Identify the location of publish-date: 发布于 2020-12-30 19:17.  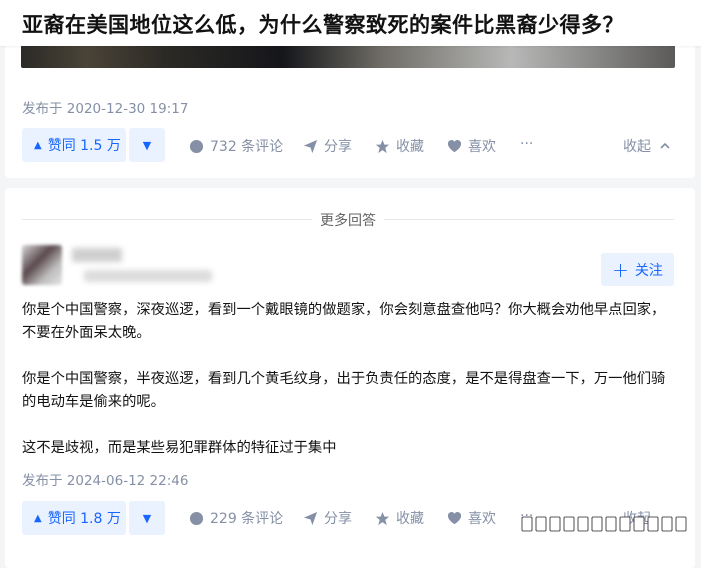
(105, 109).